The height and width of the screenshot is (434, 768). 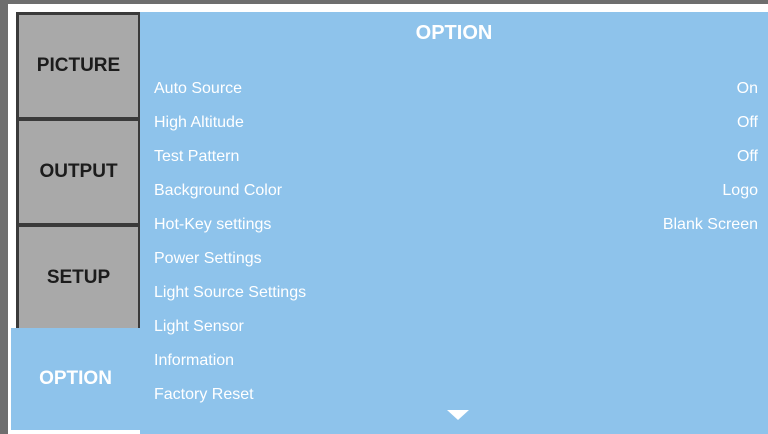 I want to click on tab-output: OUTPUT, so click(x=78, y=172).